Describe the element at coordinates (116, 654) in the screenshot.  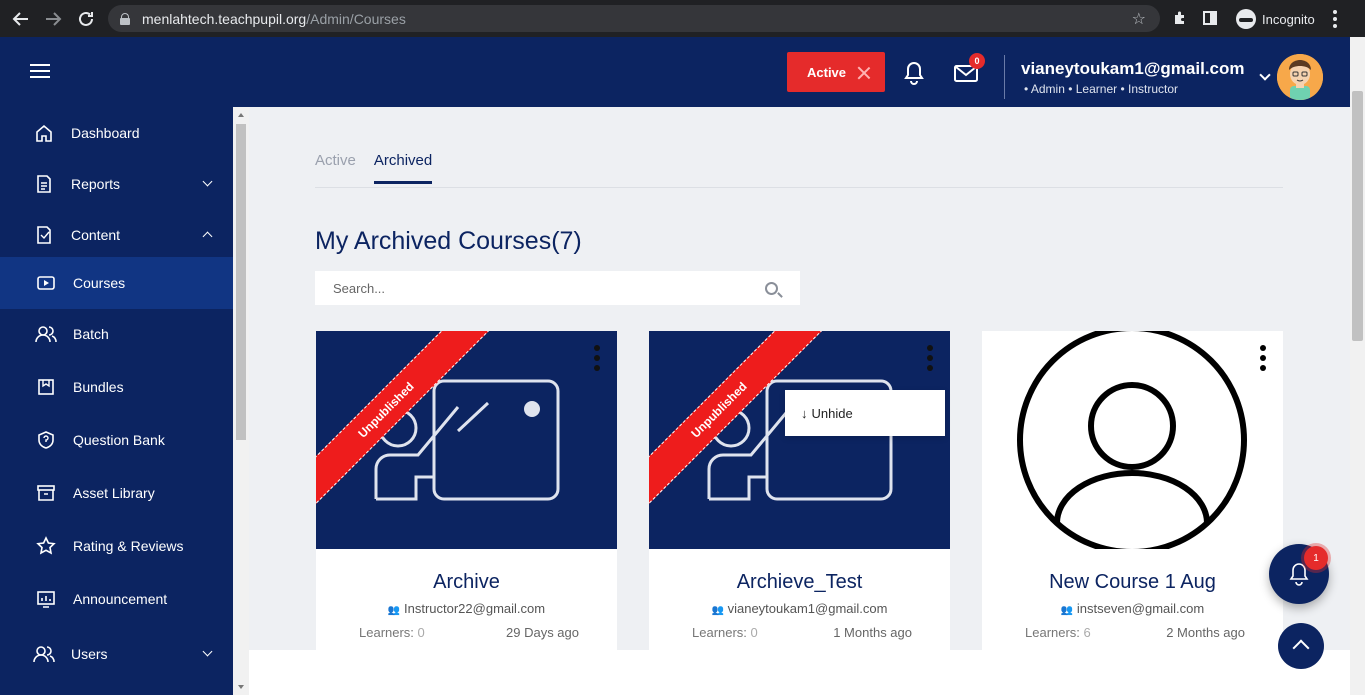
I see `sidebar-item-users: Users` at that location.